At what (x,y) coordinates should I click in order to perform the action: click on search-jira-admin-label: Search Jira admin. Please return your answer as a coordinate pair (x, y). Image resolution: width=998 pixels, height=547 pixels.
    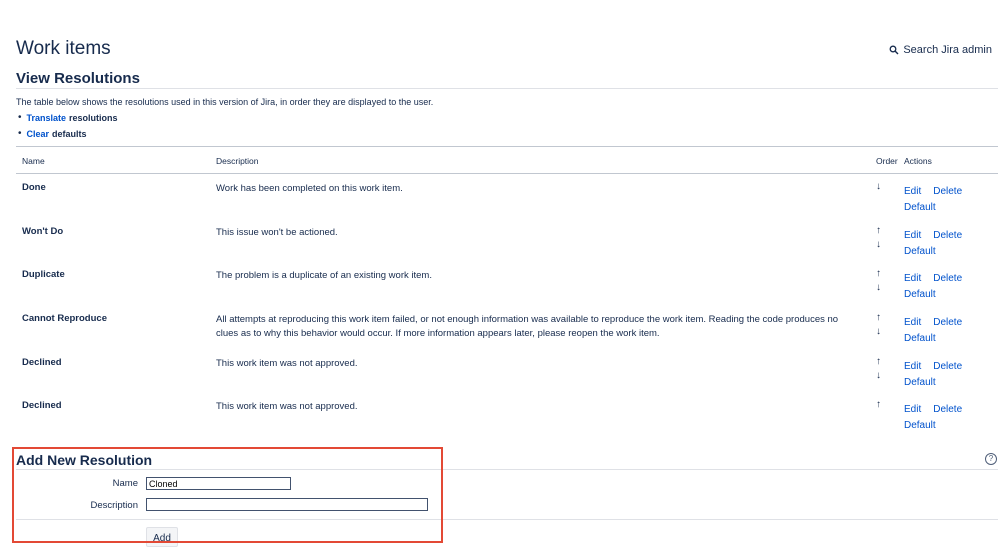
    Looking at the image, I should click on (947, 50).